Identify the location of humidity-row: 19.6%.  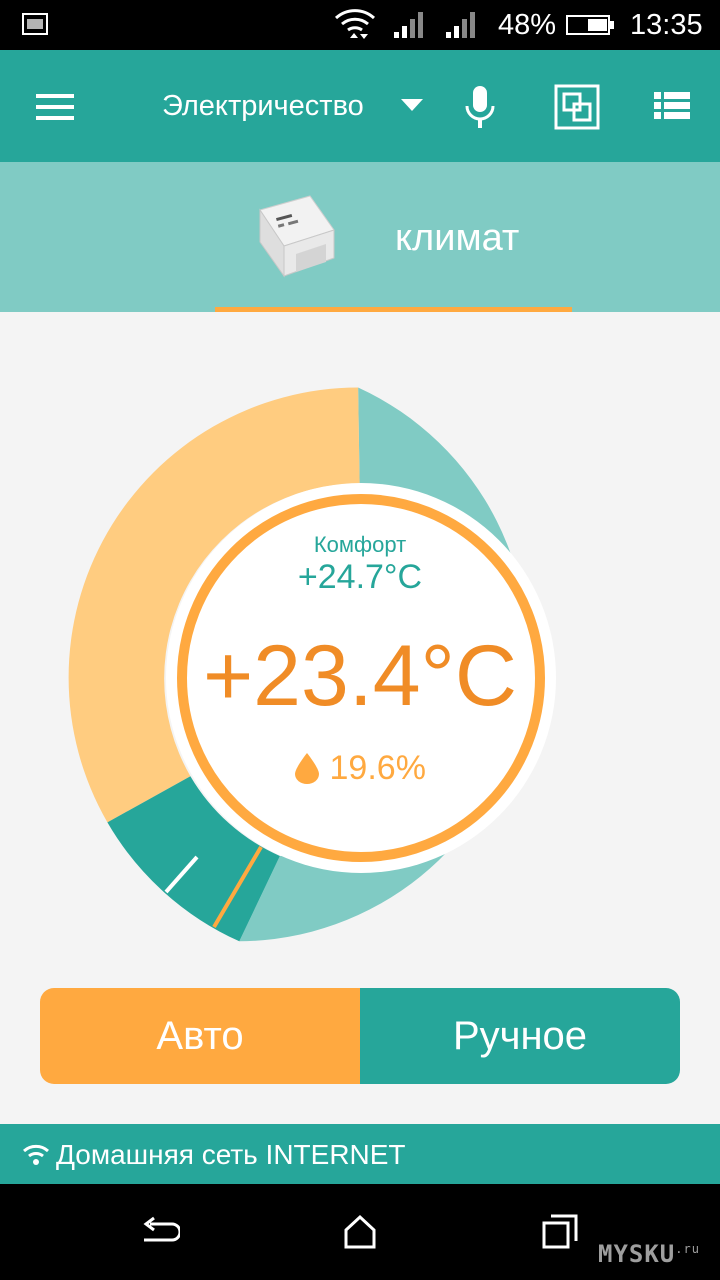
(360, 767).